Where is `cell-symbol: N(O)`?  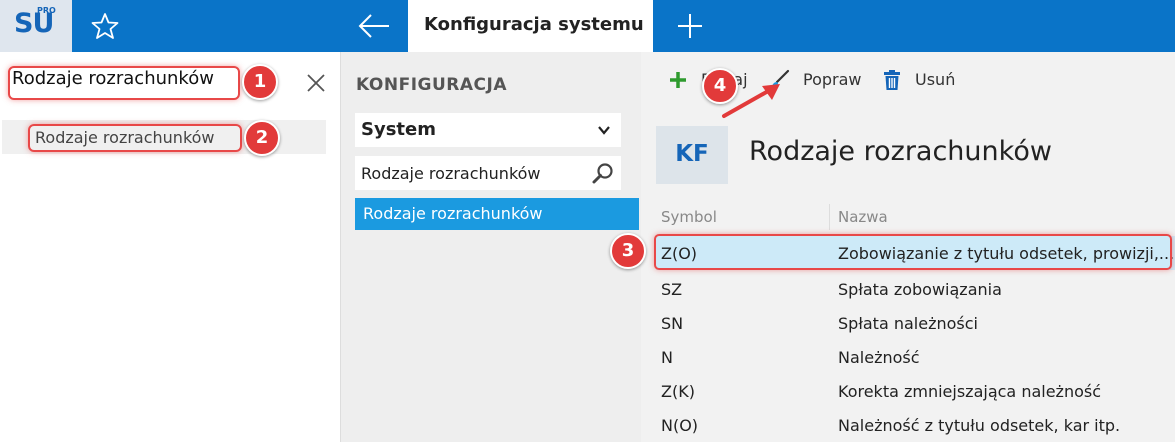
cell-symbol: N(O) is located at coordinates (680, 425).